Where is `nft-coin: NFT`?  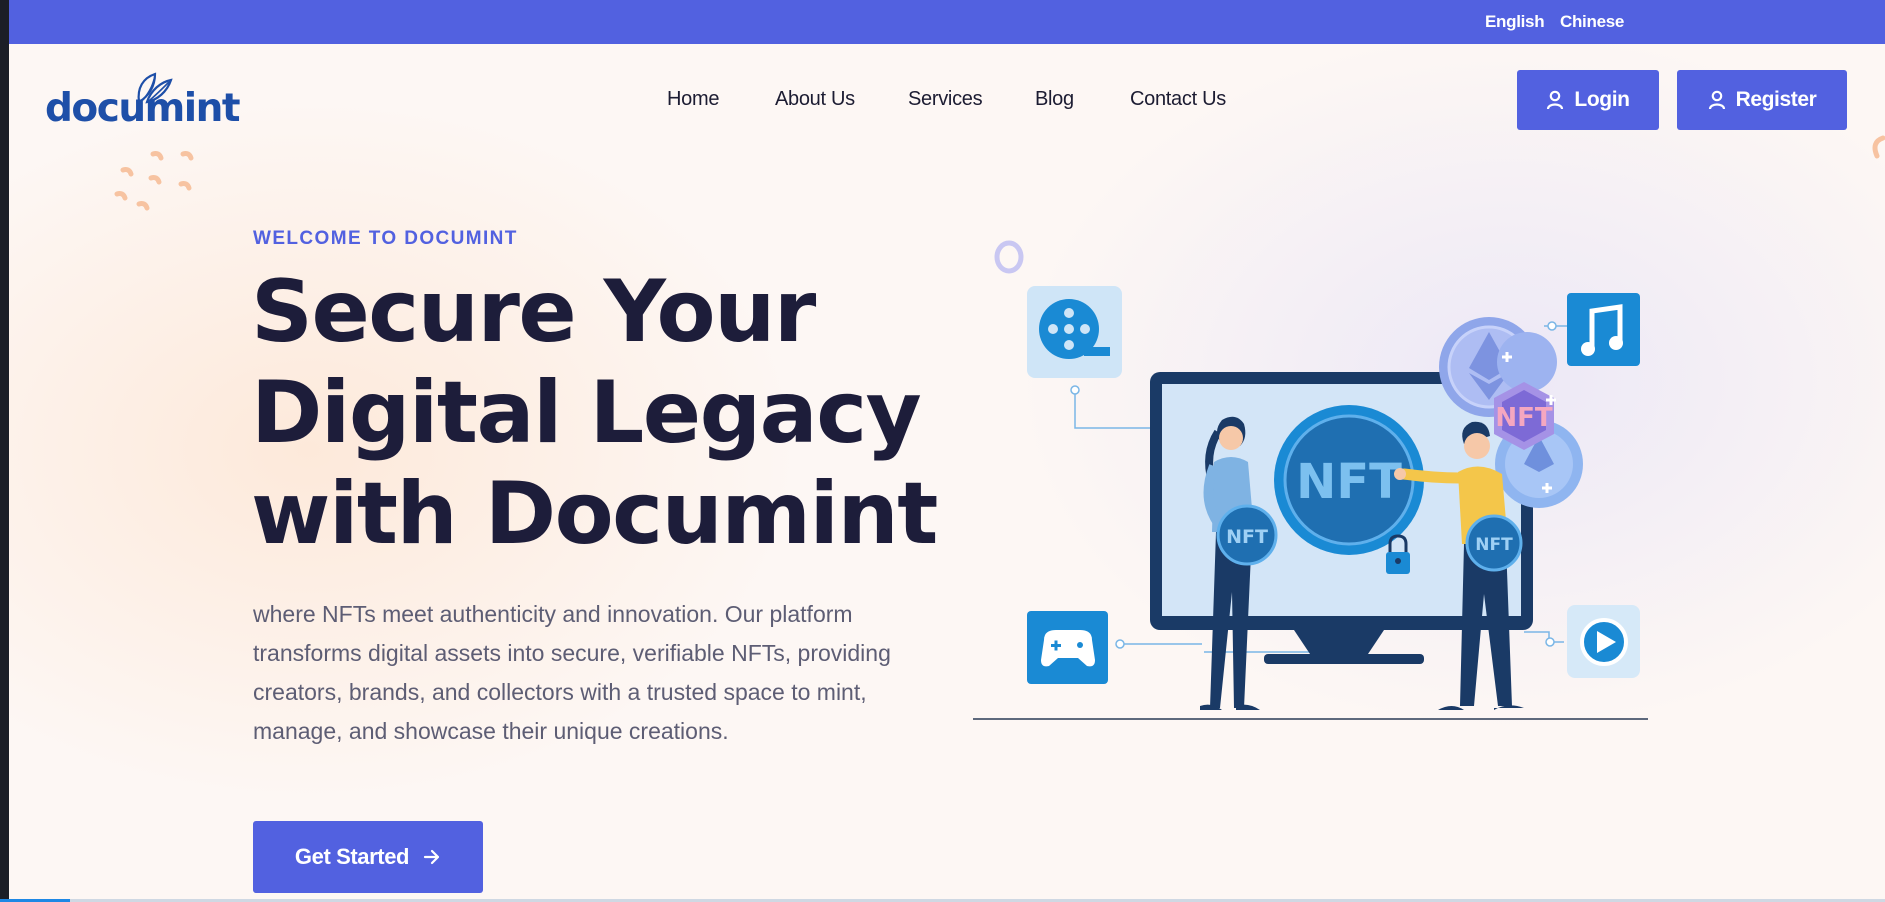
nft-coin: NFT is located at coordinates (1349, 480).